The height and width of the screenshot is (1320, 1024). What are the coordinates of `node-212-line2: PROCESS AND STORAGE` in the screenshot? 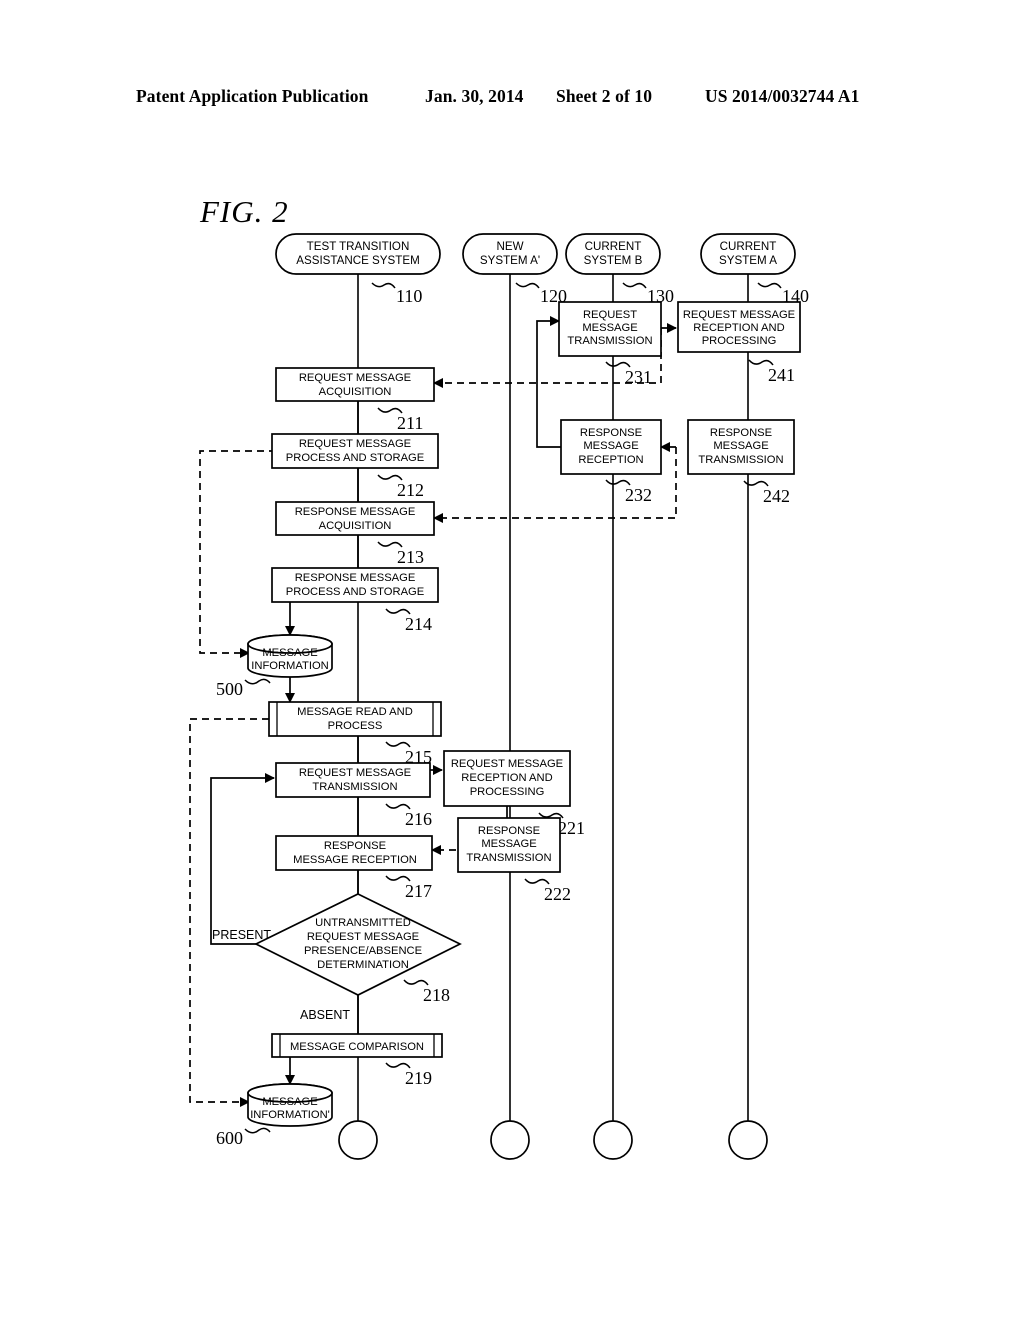 It's located at (355, 458).